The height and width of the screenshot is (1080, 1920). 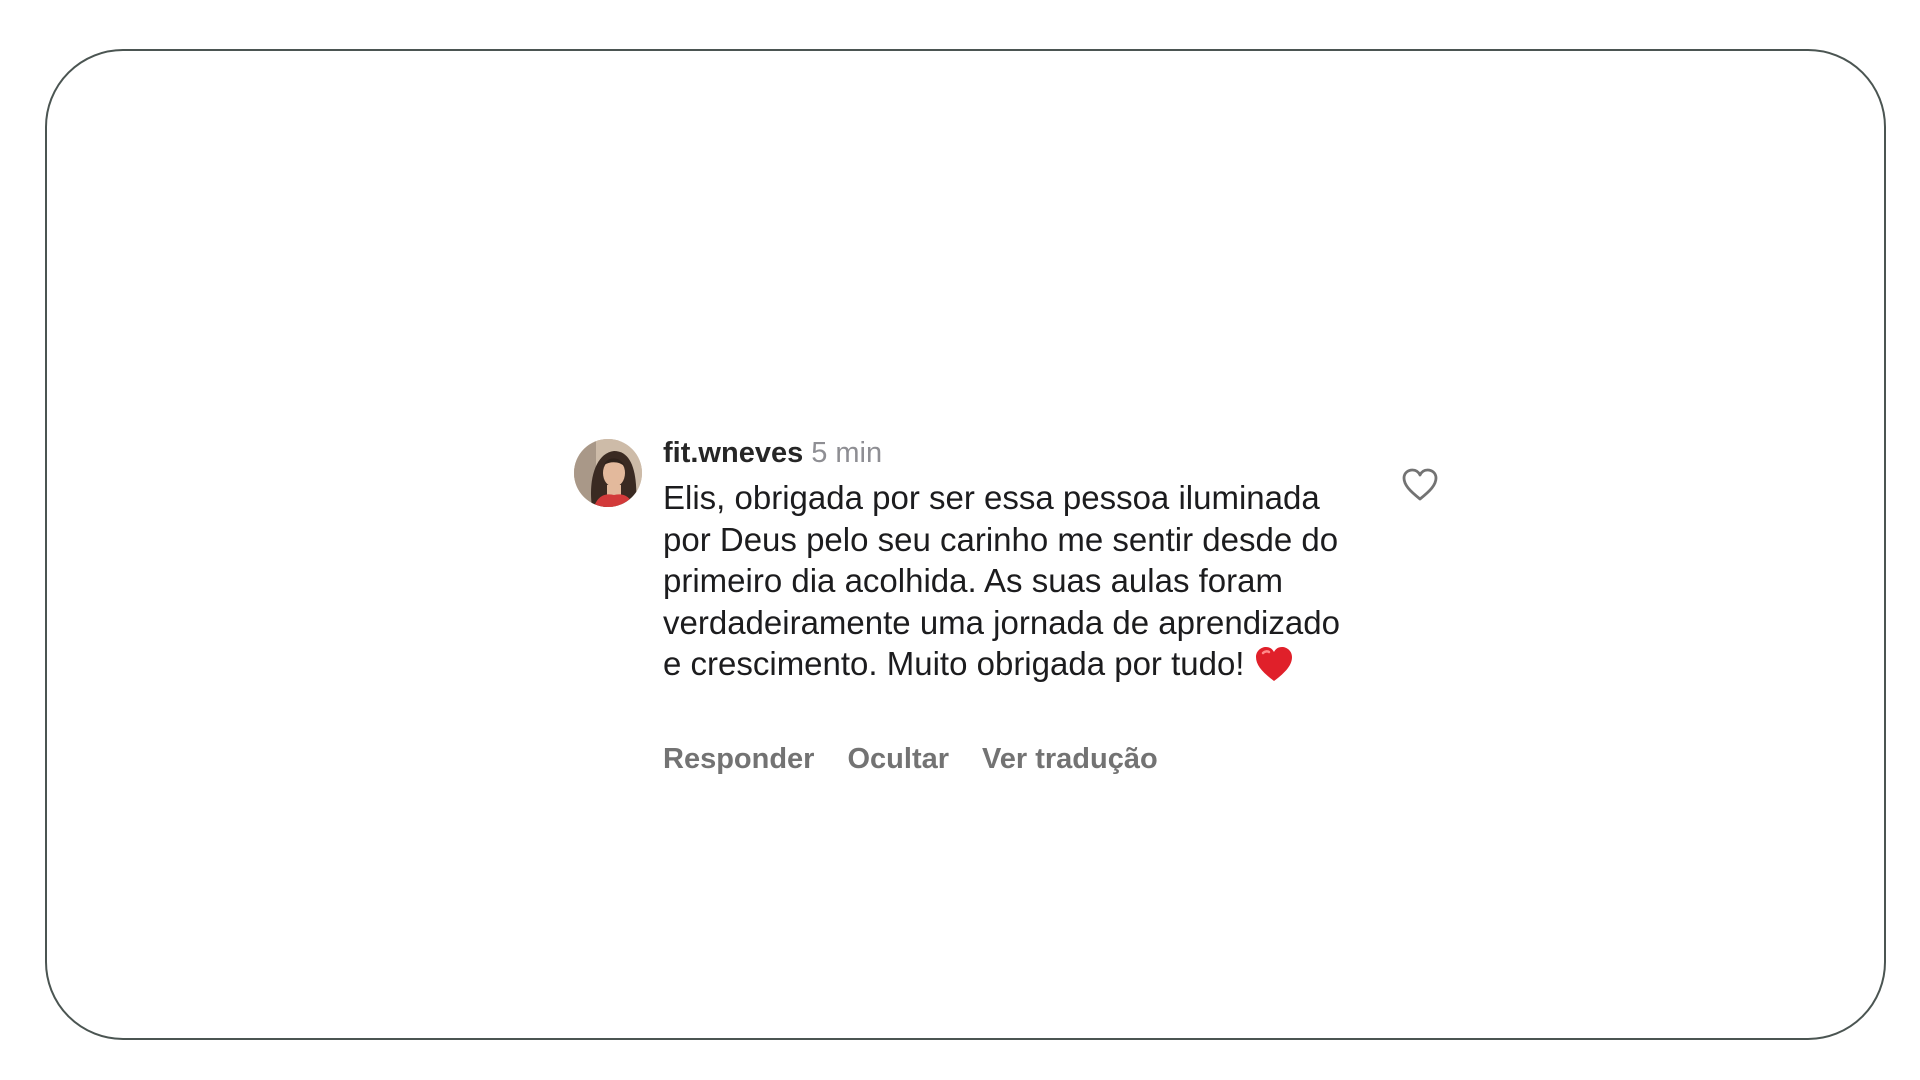 What do you see at coordinates (898, 759) in the screenshot?
I see `hide-button: Ocultar` at bounding box center [898, 759].